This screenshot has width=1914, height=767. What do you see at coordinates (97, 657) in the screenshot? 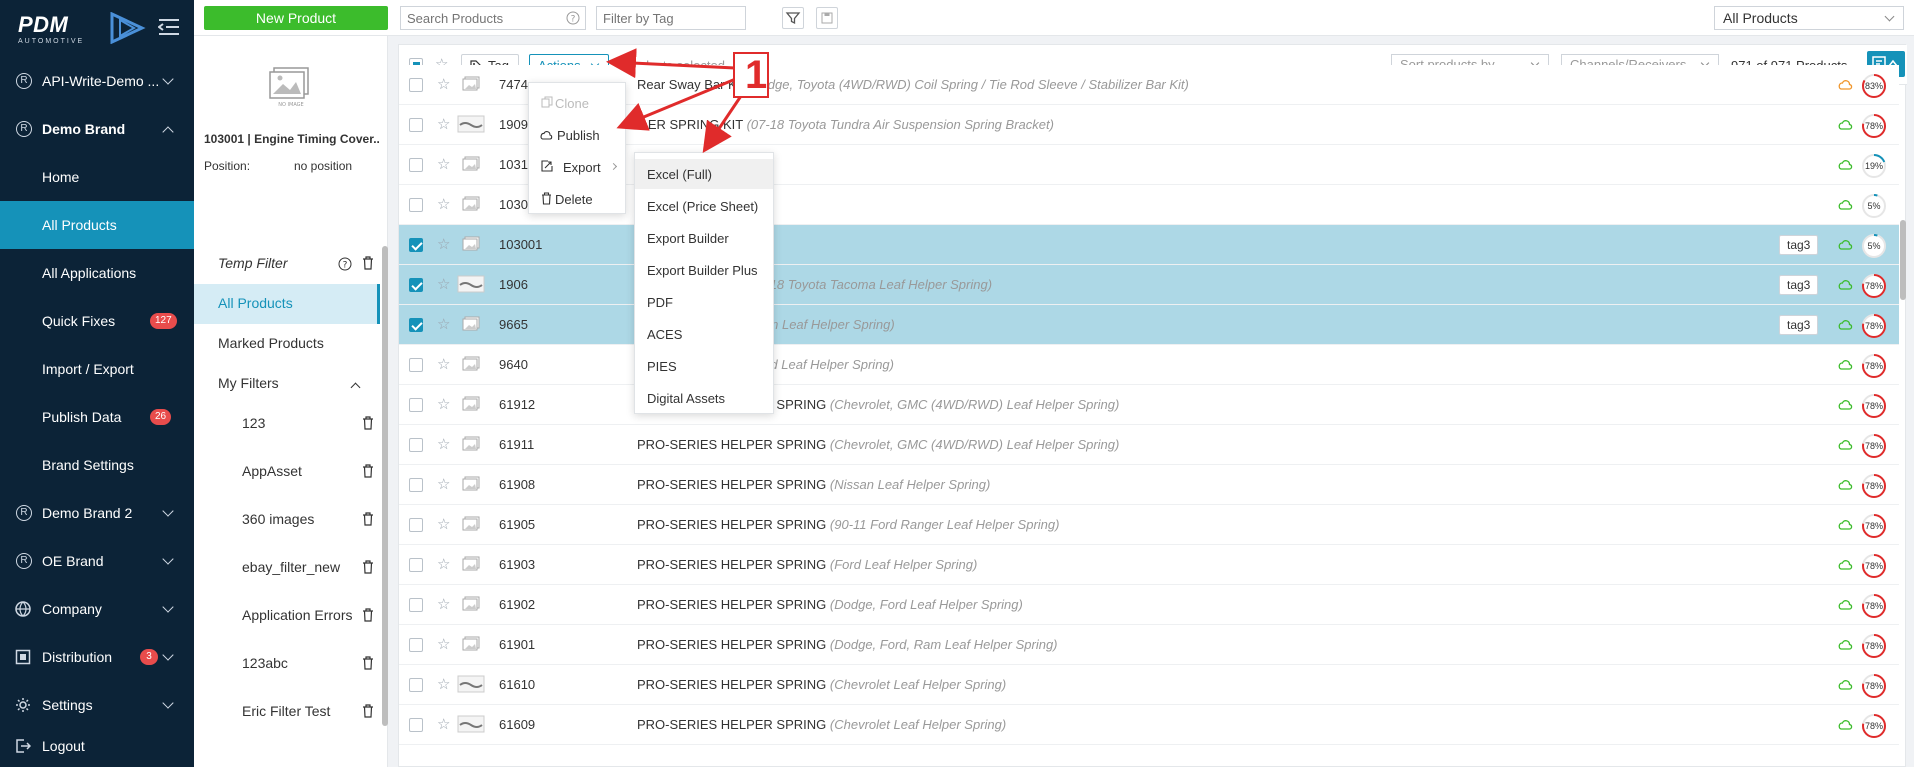
I see `nav-item-distribution: Distribution 3` at bounding box center [97, 657].